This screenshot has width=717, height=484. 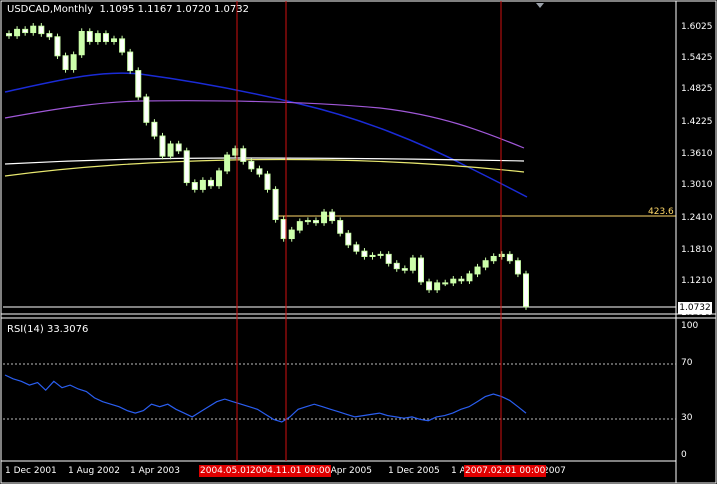 What do you see at coordinates (697, 58) in the screenshot?
I see `price-tick: 1.5425` at bounding box center [697, 58].